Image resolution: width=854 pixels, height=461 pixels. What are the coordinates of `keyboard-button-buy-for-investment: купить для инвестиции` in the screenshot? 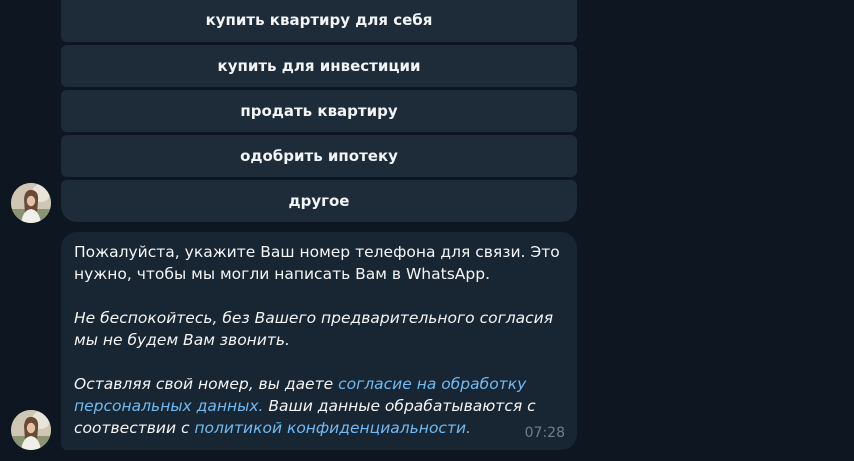 It's located at (319, 66).